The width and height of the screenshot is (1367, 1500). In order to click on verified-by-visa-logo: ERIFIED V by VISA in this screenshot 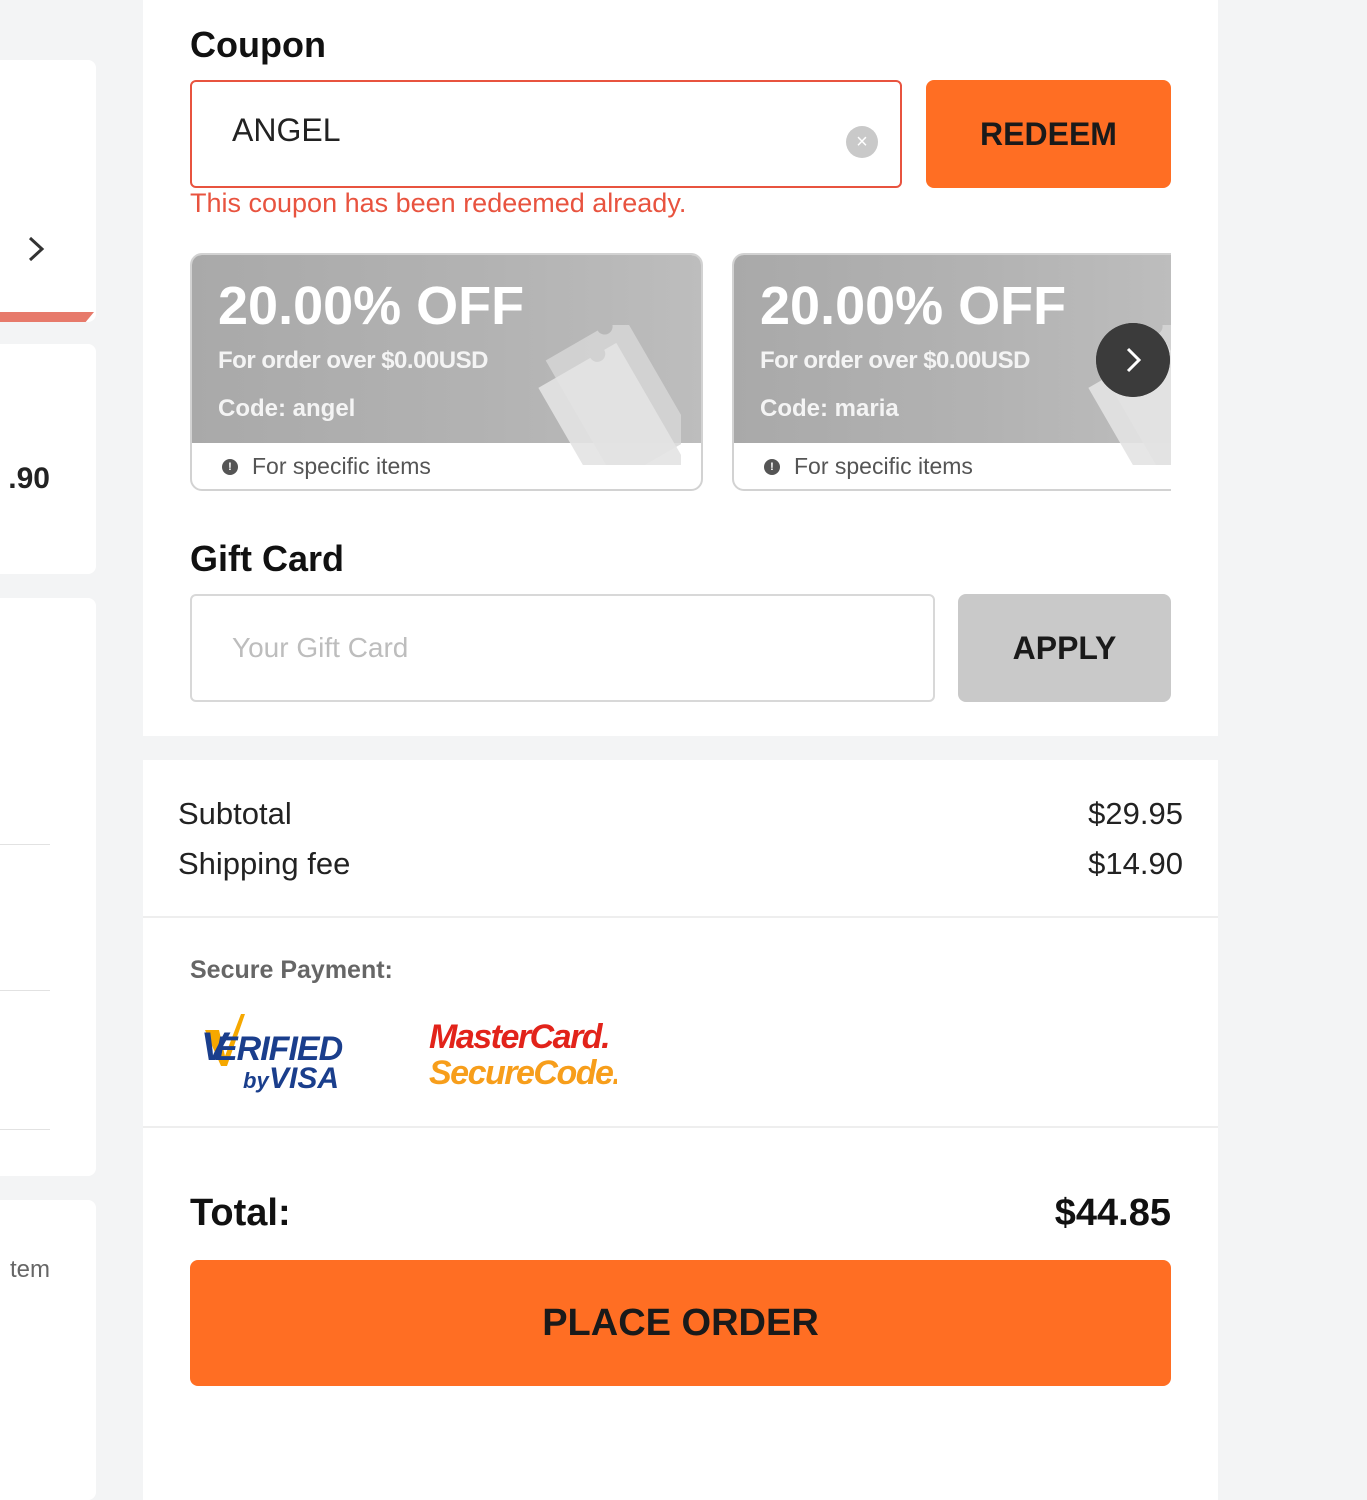, I will do `click(272, 1054)`.